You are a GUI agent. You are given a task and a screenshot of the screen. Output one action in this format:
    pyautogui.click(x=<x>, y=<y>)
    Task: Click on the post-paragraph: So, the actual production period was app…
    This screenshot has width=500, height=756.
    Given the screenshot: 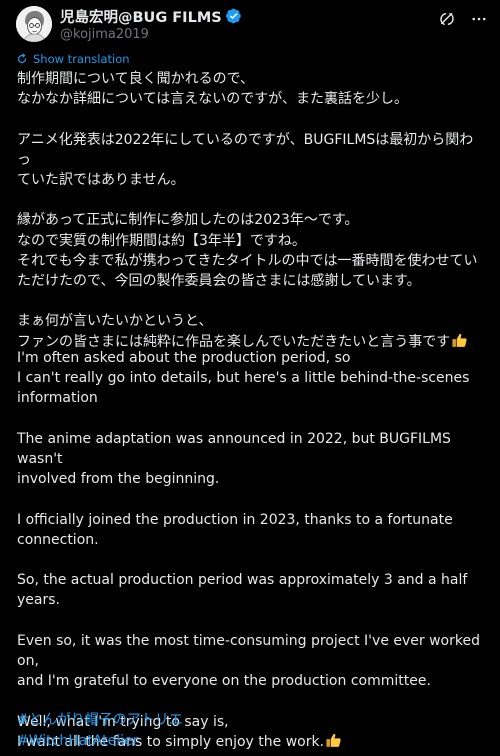 What is the action you would take?
    pyautogui.click(x=242, y=590)
    